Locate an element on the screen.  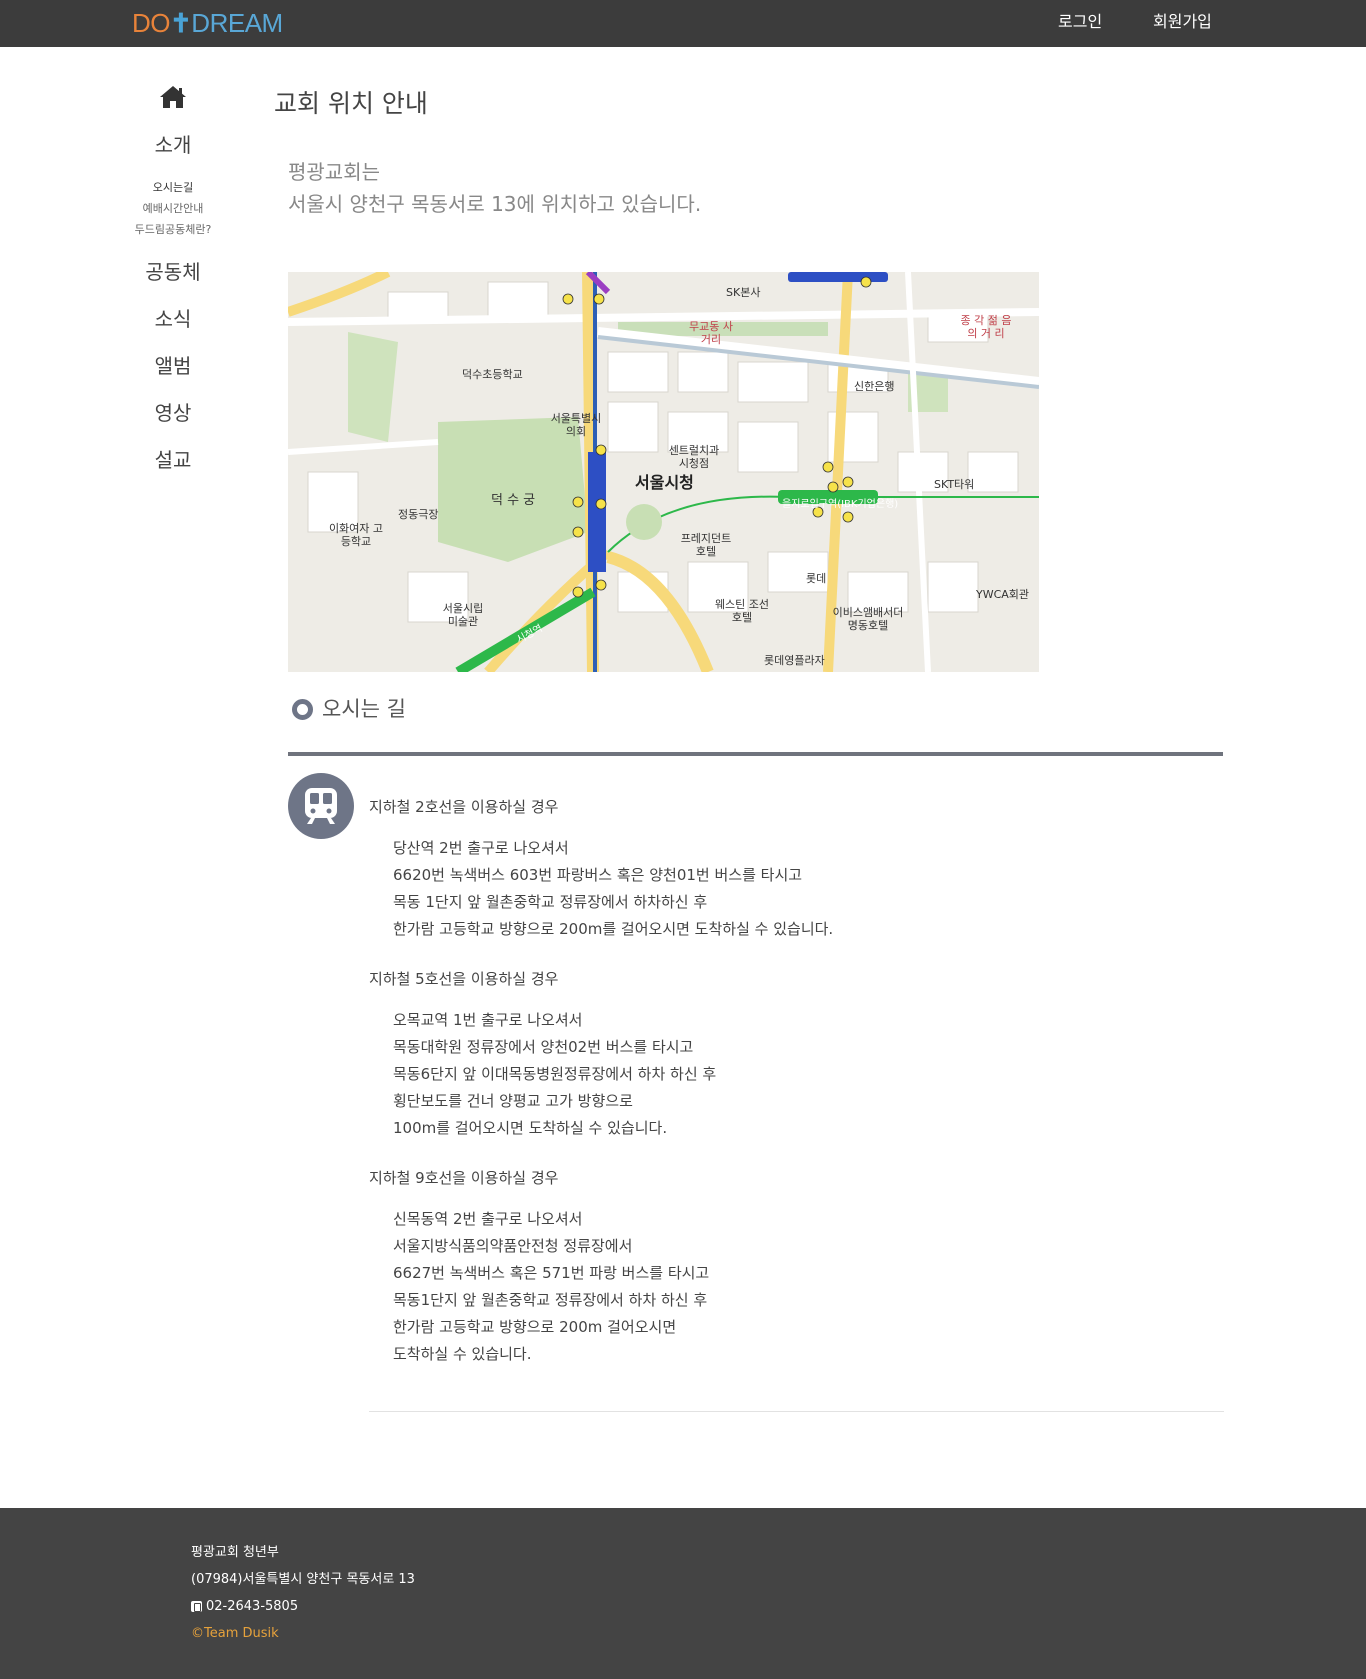
sidebar: 소개 오시는길 예배시간안내 두드림공동체란? 공동체 소식 앨범 영상 설교 is located at coordinates (173, 278).